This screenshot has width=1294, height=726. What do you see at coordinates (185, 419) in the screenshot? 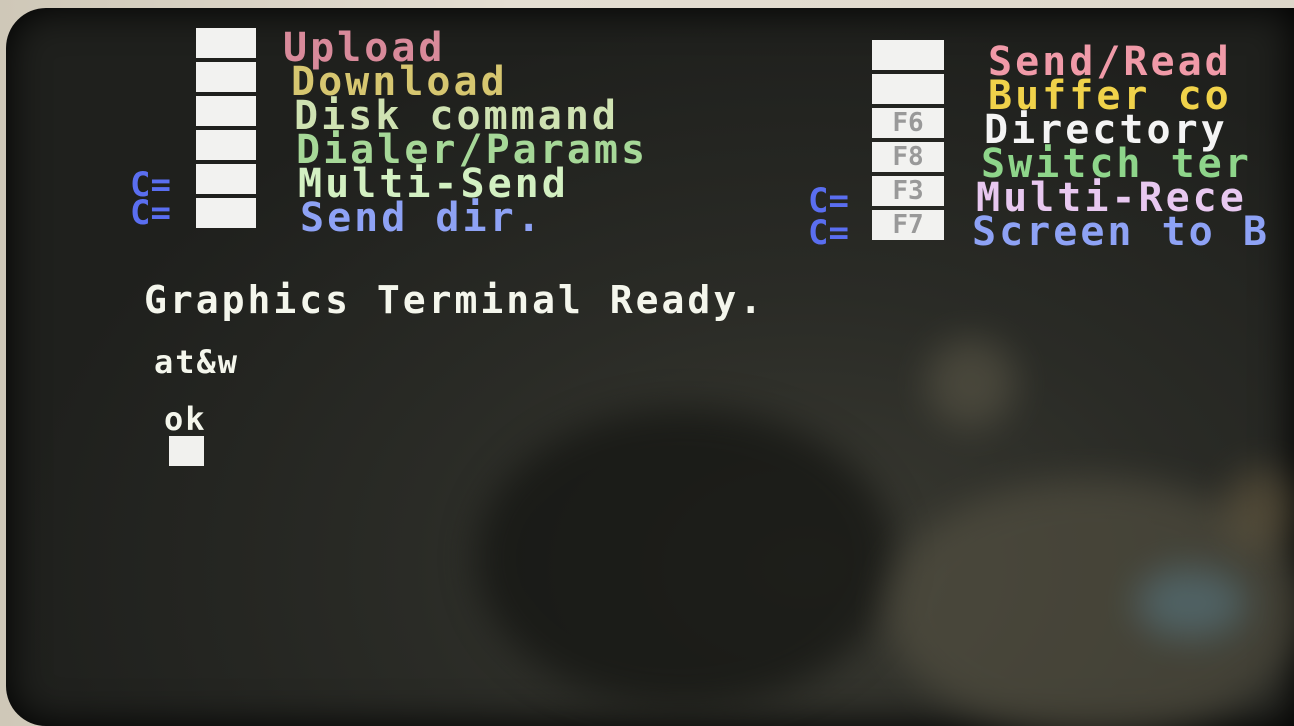
I see `modem-response: ok` at bounding box center [185, 419].